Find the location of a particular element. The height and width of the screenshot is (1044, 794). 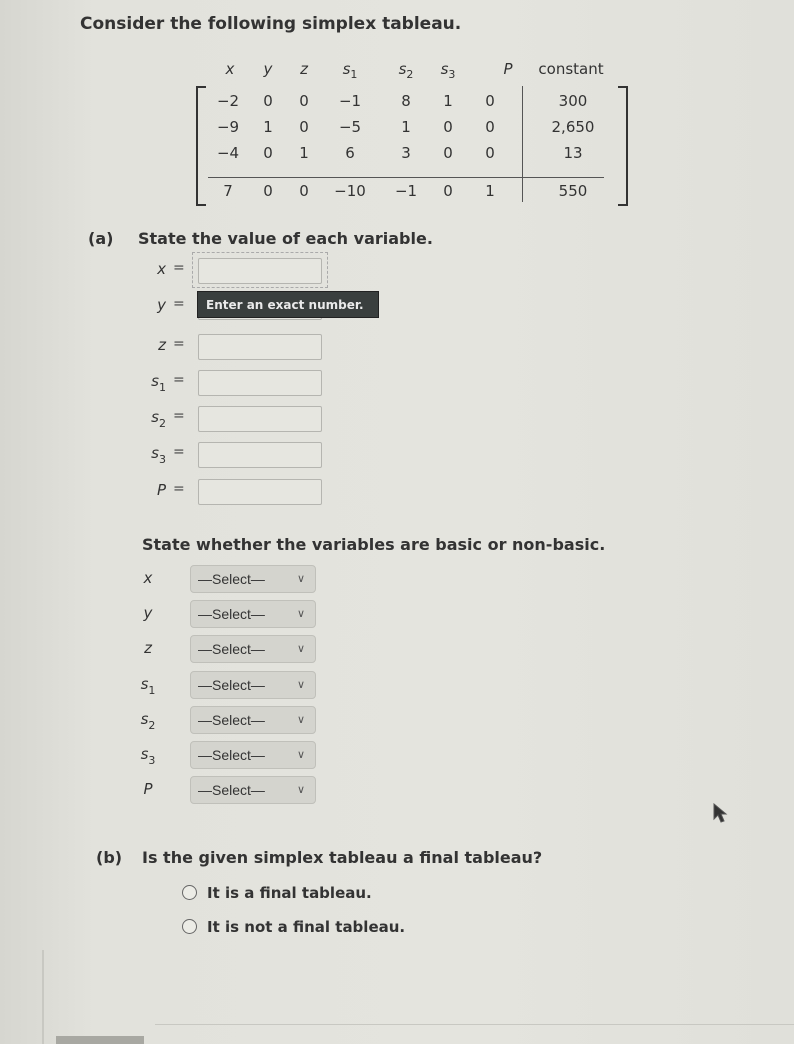

basic-select-y: —Select— ∨ is located at coordinates (253, 614).